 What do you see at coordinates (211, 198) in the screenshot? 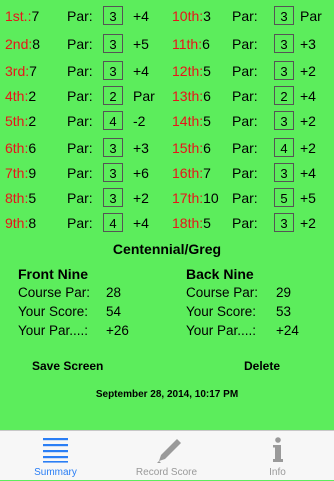
I see `hole-strokes: 10` at bounding box center [211, 198].